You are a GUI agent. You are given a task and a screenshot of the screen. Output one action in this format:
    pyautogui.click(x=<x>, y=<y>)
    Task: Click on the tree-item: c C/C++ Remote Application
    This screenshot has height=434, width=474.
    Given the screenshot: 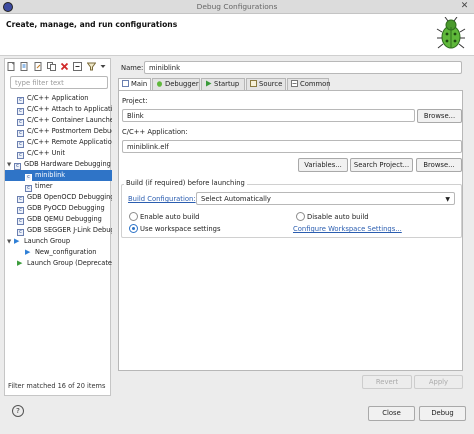 What is the action you would take?
    pyautogui.click(x=58, y=142)
    